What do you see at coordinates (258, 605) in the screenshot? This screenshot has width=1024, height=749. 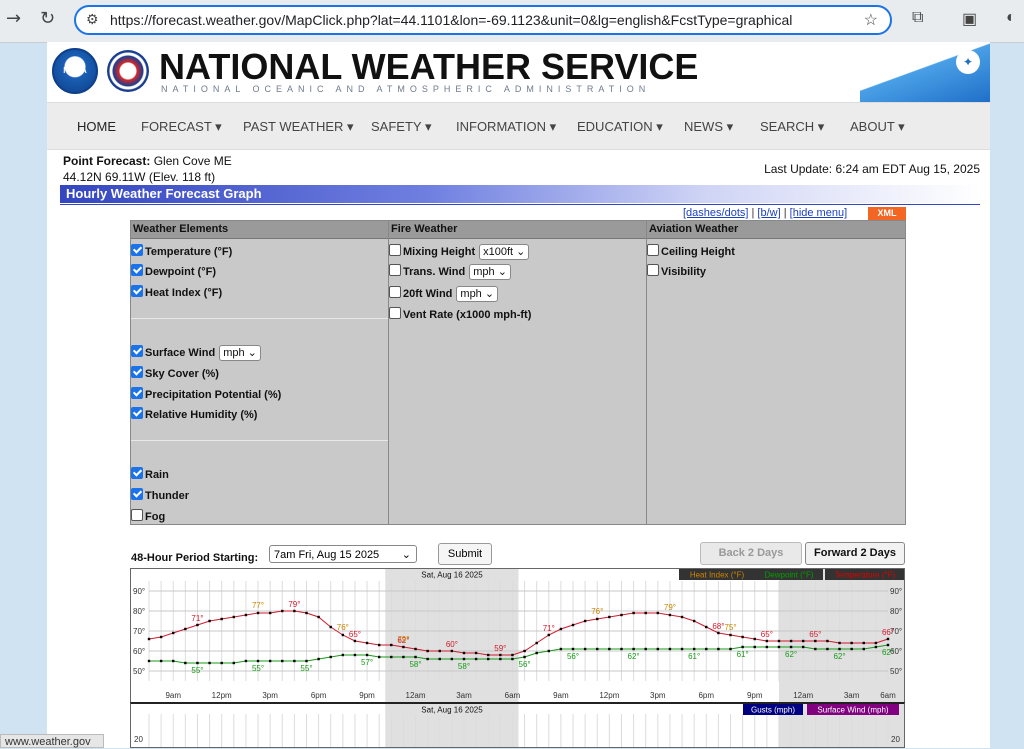 I see `heat-index-data-label: 77°` at bounding box center [258, 605].